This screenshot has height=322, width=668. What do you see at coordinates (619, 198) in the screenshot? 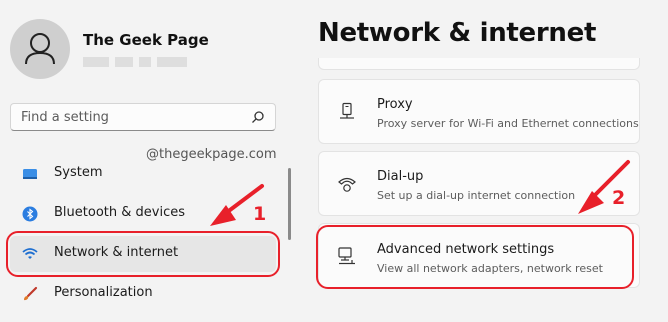
I see `step-number-2: 2` at bounding box center [619, 198].